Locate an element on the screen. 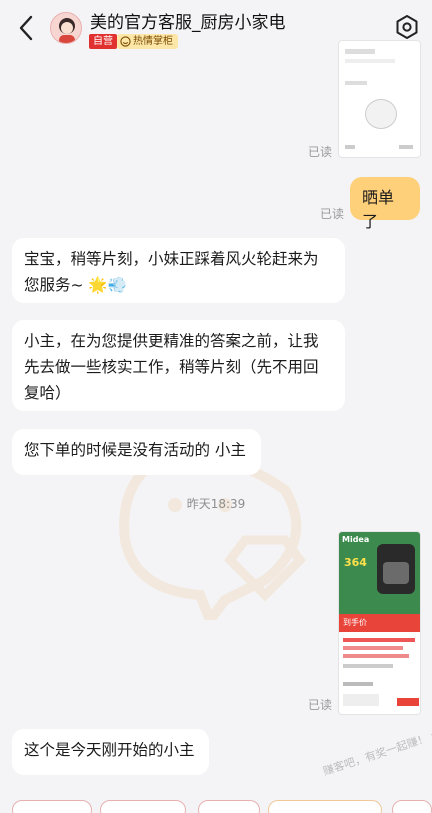 The width and height of the screenshot is (432, 813). back-icon is located at coordinates (26, 28).